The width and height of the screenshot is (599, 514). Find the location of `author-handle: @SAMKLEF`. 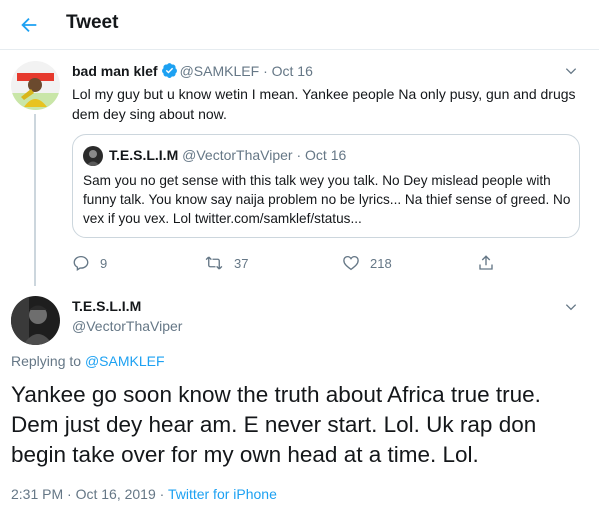

author-handle: @SAMKLEF is located at coordinates (220, 71).